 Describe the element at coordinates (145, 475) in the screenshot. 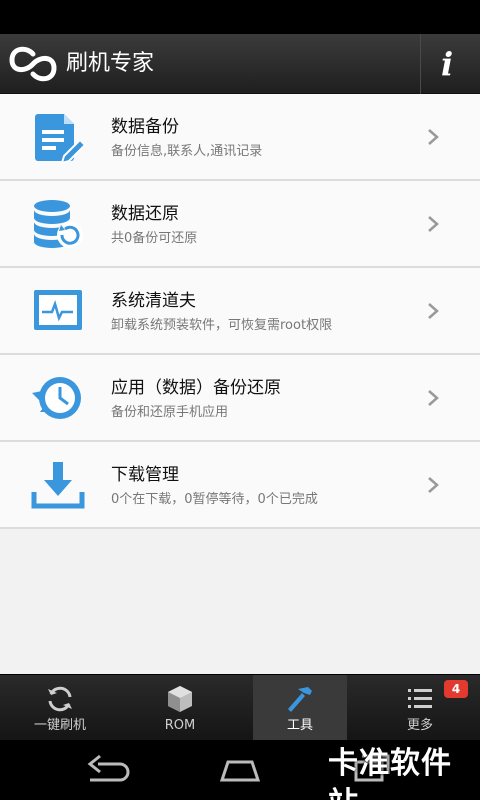

I see `list-item-title: 下载管理` at that location.